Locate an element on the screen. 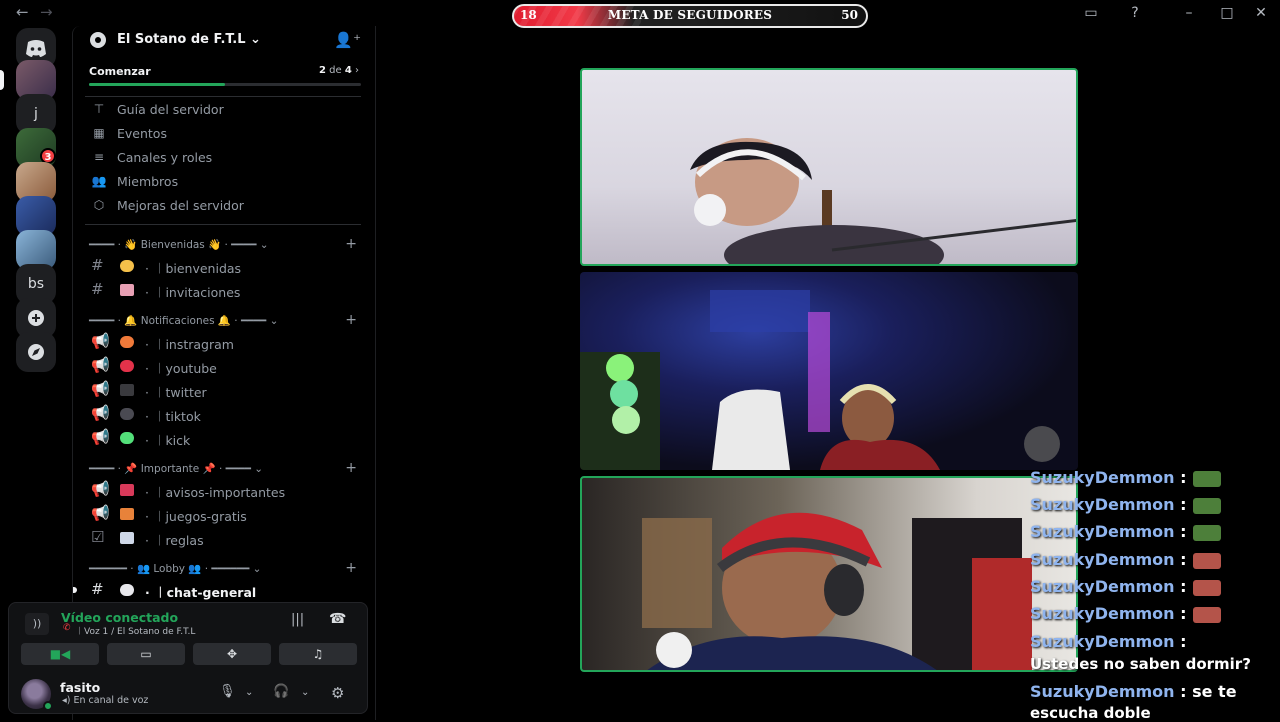 This screenshot has height=722, width=1280. channel-name: · ︱youtube is located at coordinates (181, 368).